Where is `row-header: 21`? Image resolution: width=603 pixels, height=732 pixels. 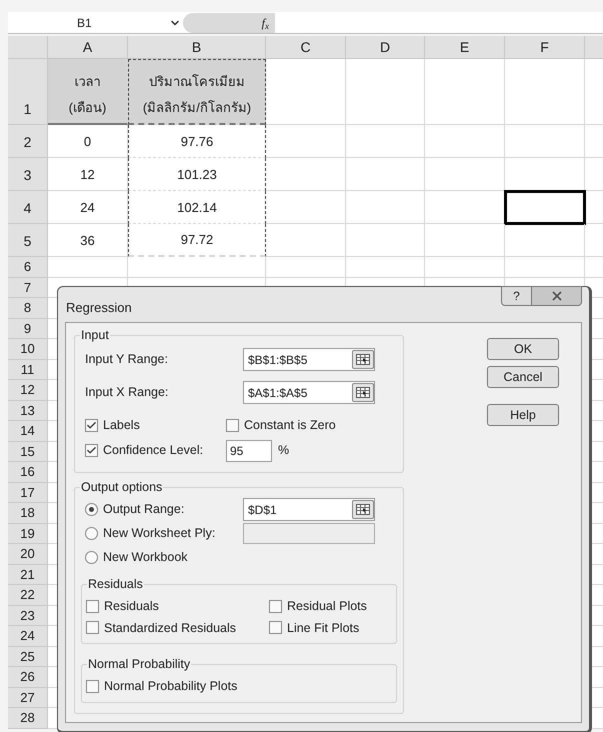
row-header: 21 is located at coordinates (28, 574).